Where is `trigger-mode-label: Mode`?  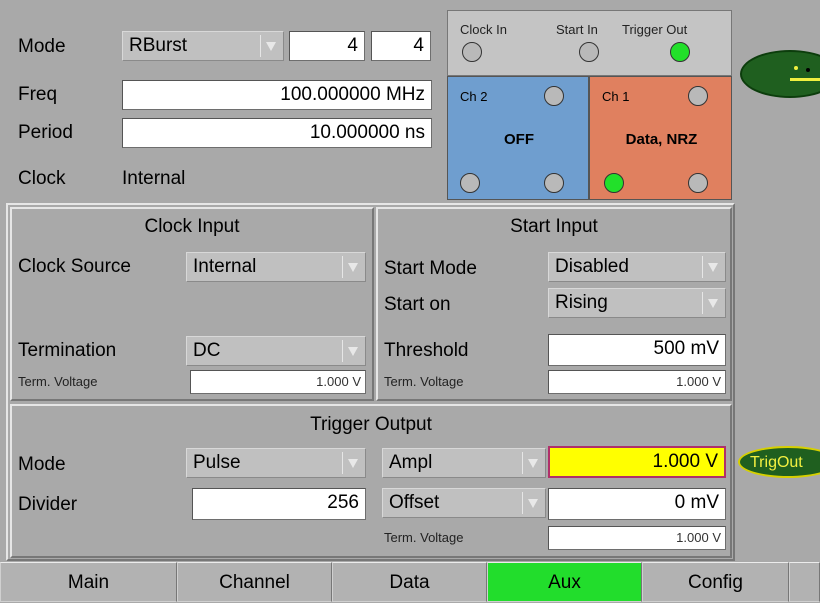
trigger-mode-label: Mode is located at coordinates (42, 464).